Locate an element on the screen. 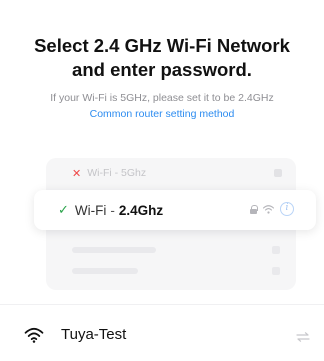  divider is located at coordinates (162, 304).